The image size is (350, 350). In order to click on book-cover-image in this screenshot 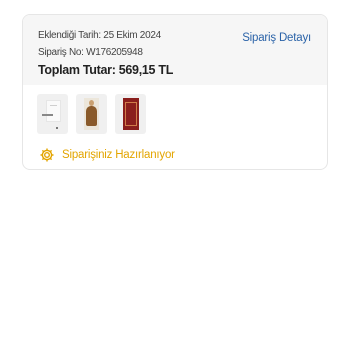, I will do `click(53, 111)`.